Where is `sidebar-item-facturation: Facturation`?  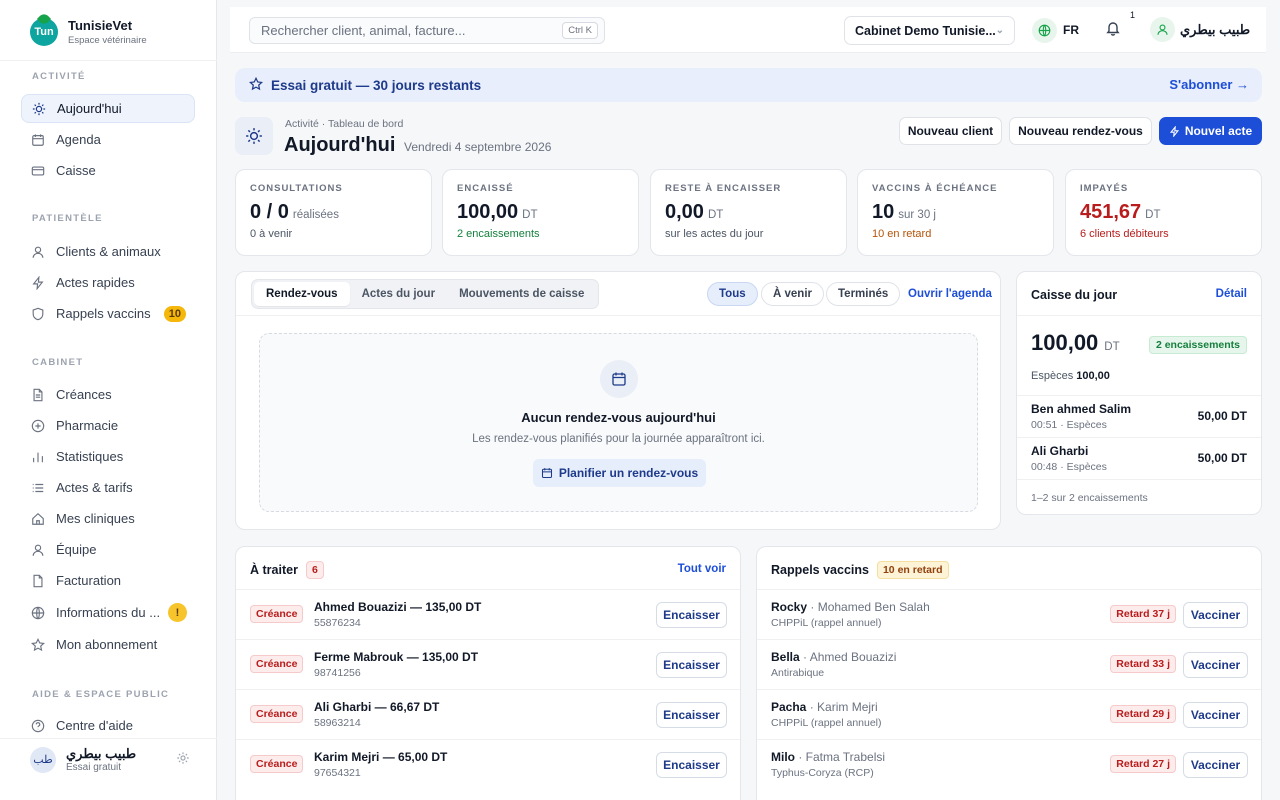
sidebar-item-facturation: Facturation is located at coordinates (108, 580).